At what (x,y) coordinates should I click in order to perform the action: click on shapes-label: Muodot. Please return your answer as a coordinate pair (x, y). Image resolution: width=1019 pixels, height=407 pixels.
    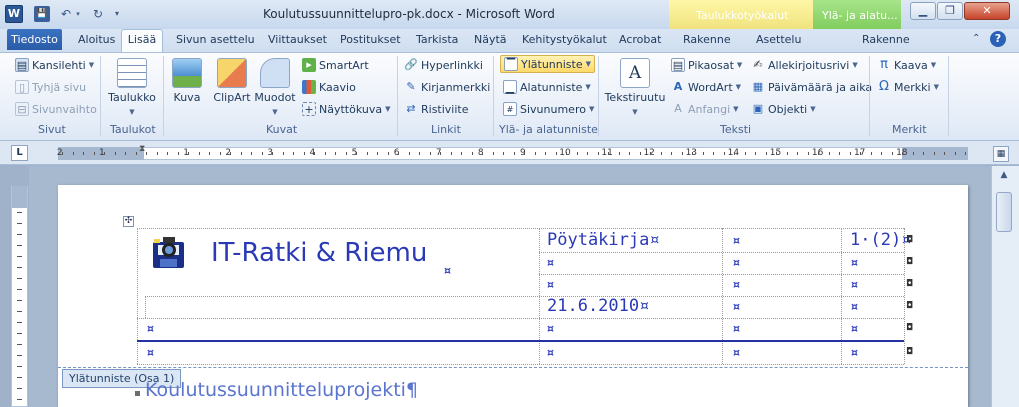
    Looking at the image, I should click on (275, 97).